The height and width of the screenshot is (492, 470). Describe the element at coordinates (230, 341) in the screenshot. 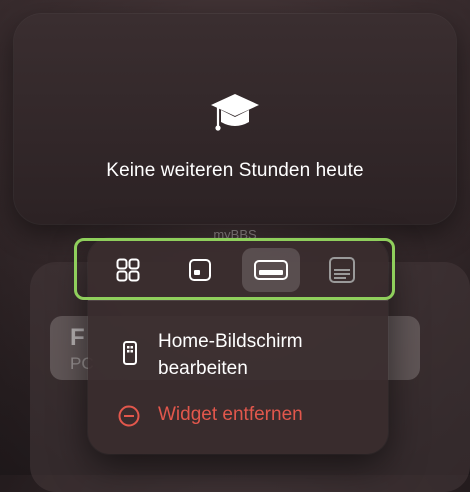

I see `edit-home-screen-label-line1: Home-Bildschirm` at that location.